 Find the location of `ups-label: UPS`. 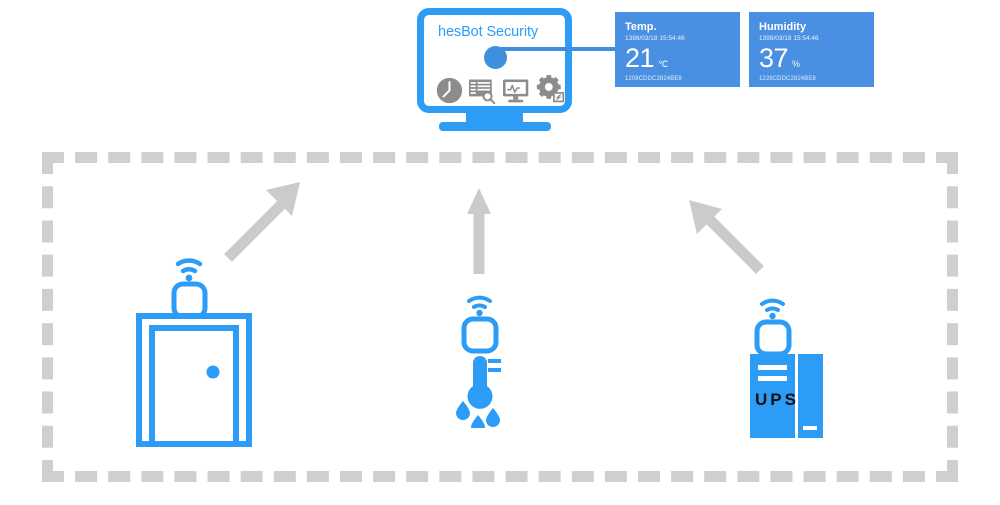

ups-label: UPS is located at coordinates (777, 399).